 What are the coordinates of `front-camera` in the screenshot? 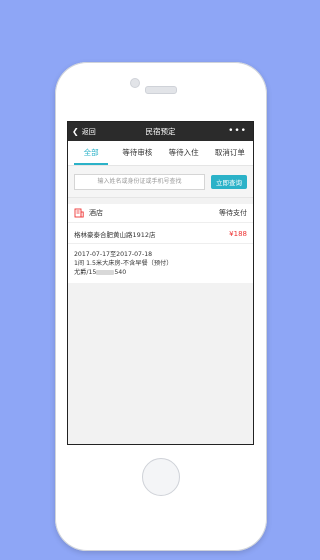 It's located at (135, 83).